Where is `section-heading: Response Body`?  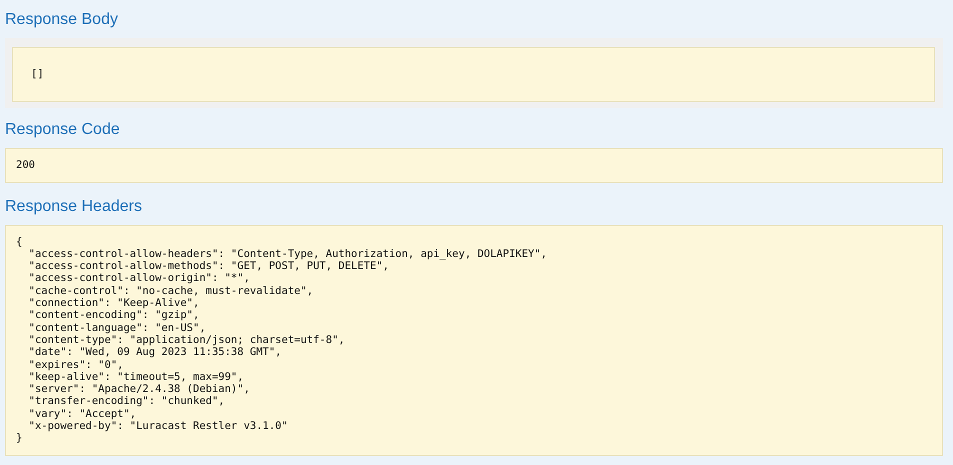 section-heading: Response Body is located at coordinates (62, 20).